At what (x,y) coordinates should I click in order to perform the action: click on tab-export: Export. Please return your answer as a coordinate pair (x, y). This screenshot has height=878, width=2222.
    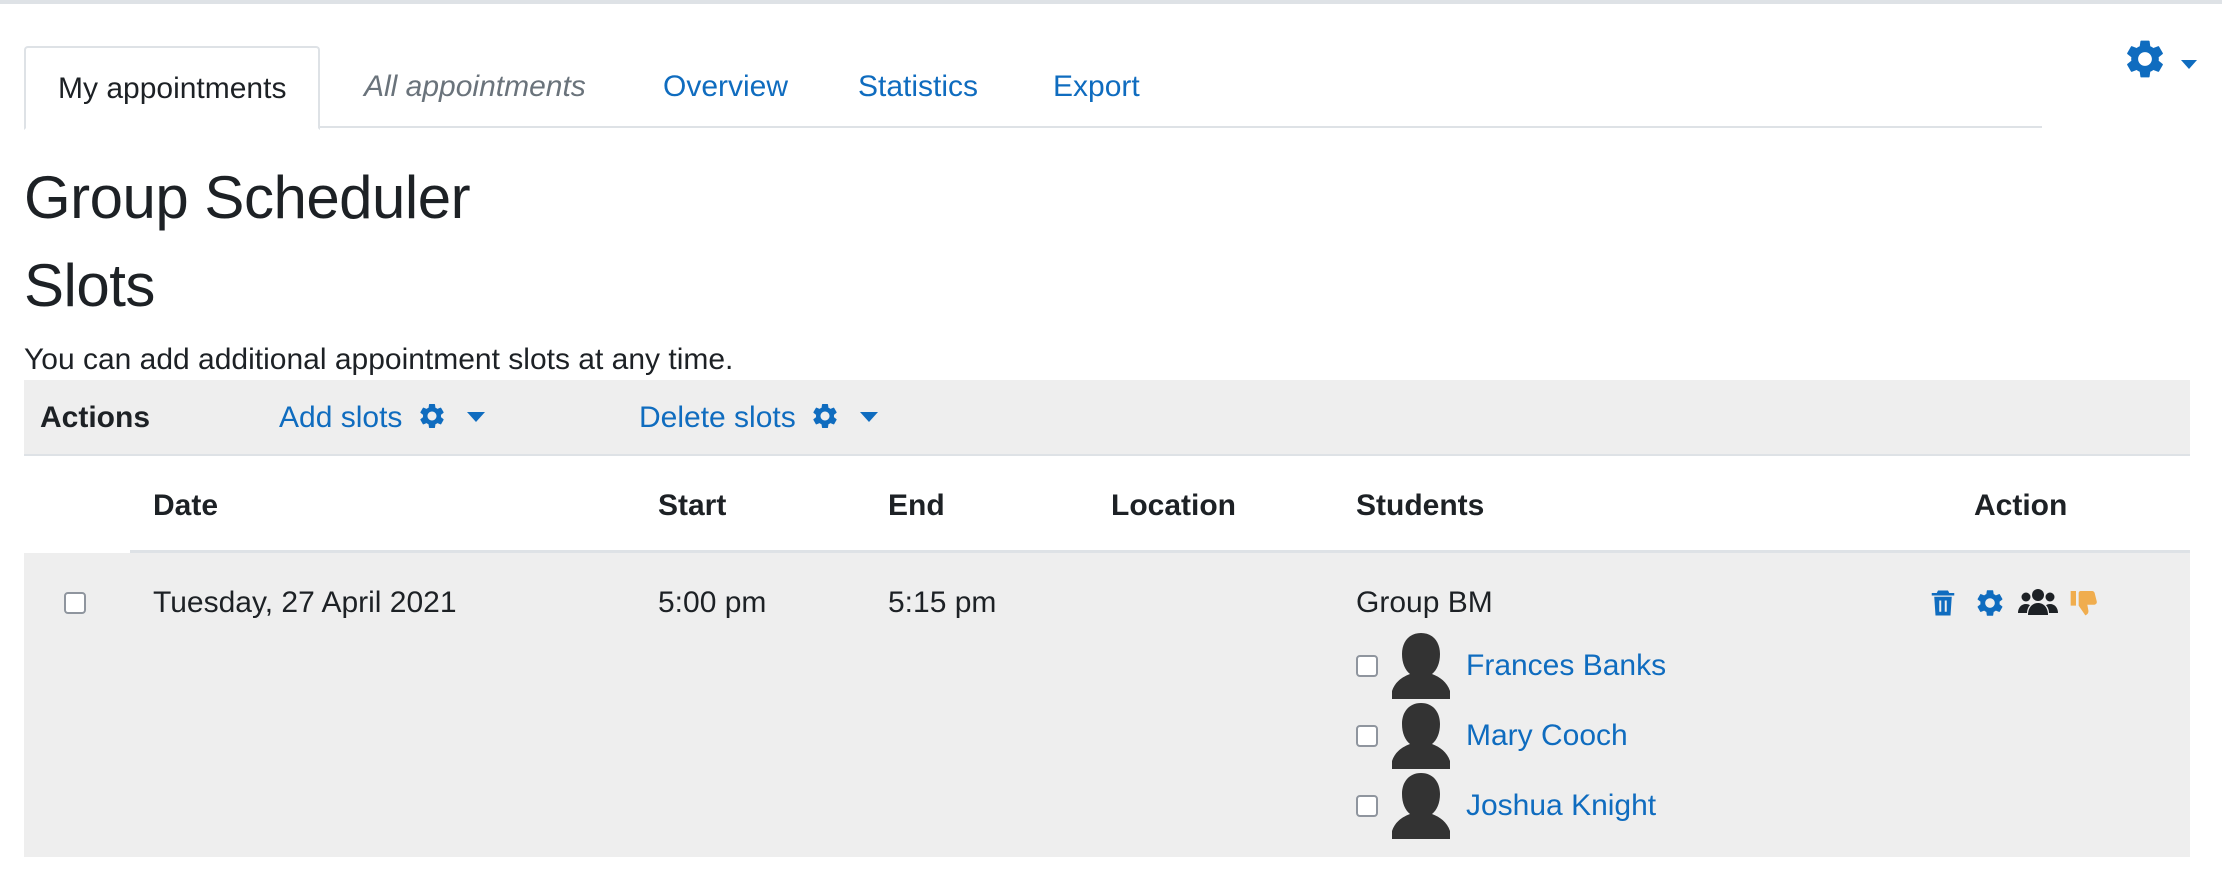
    Looking at the image, I should click on (1096, 87).